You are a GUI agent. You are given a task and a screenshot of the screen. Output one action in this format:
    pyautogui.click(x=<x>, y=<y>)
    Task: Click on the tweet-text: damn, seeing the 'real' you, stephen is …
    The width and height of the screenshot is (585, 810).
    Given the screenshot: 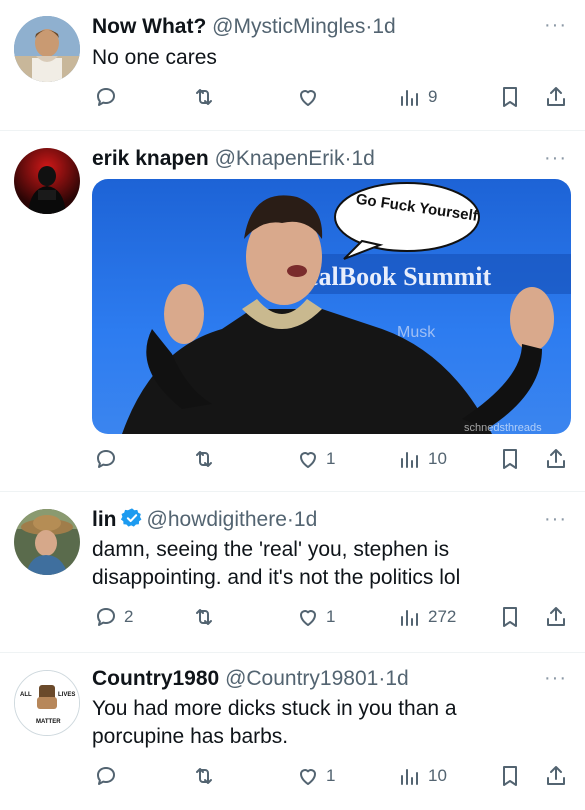 What is the action you would take?
    pyautogui.click(x=327, y=564)
    